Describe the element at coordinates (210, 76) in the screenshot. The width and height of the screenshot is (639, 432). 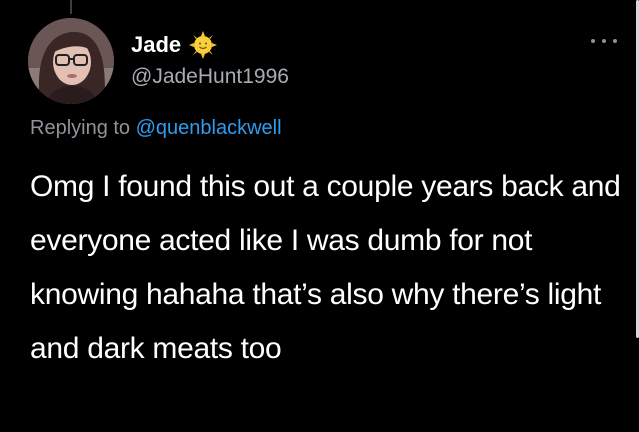
I see `author-handle: @JadeHunt1996` at that location.